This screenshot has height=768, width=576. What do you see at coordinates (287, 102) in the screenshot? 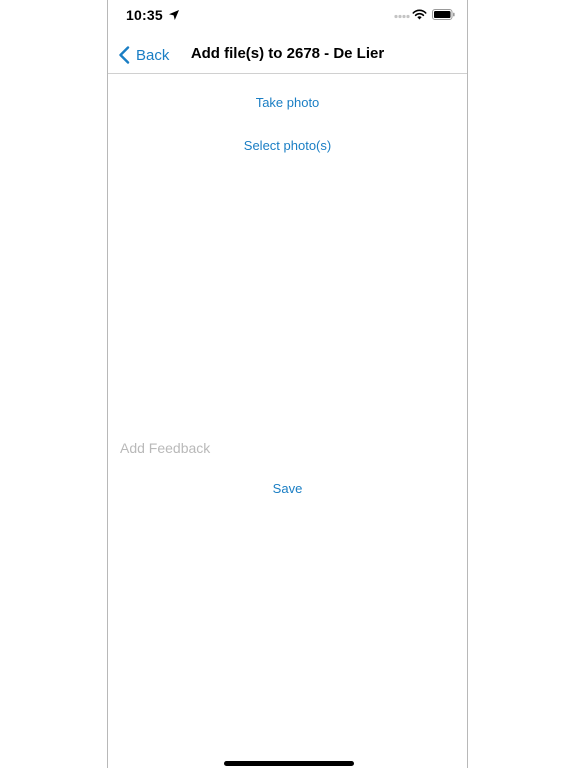
I see `take-photo-button: Take photo` at bounding box center [287, 102].